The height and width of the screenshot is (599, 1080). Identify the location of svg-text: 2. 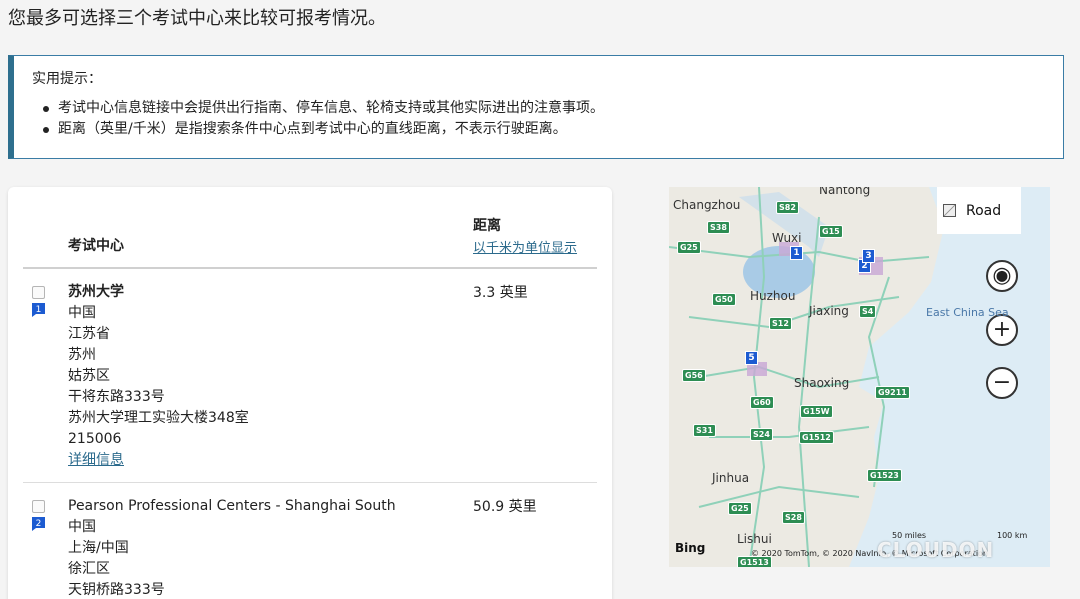
(39, 524).